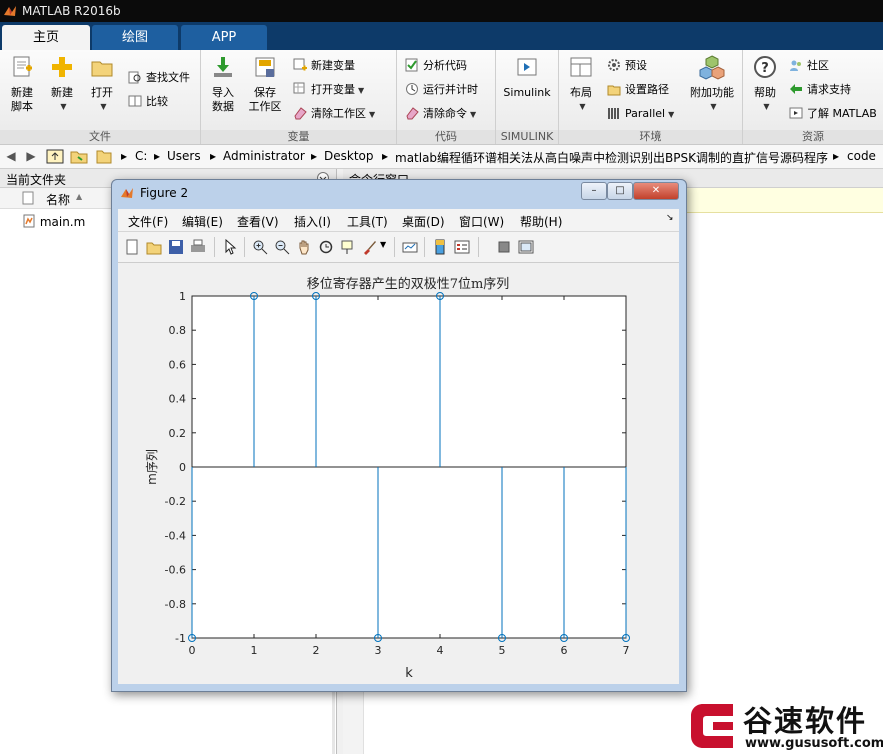 The width and height of the screenshot is (883, 754). Describe the element at coordinates (55, 156) in the screenshot. I see `up-folder-icon` at that location.